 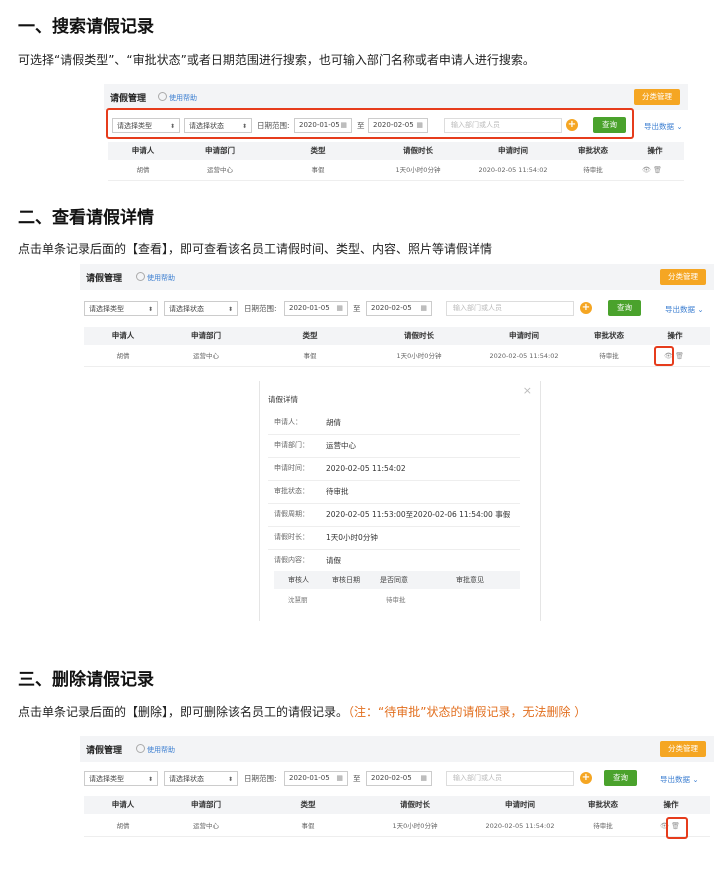 I want to click on section-3-heading: 三、删除请假记录, so click(x=86, y=680).